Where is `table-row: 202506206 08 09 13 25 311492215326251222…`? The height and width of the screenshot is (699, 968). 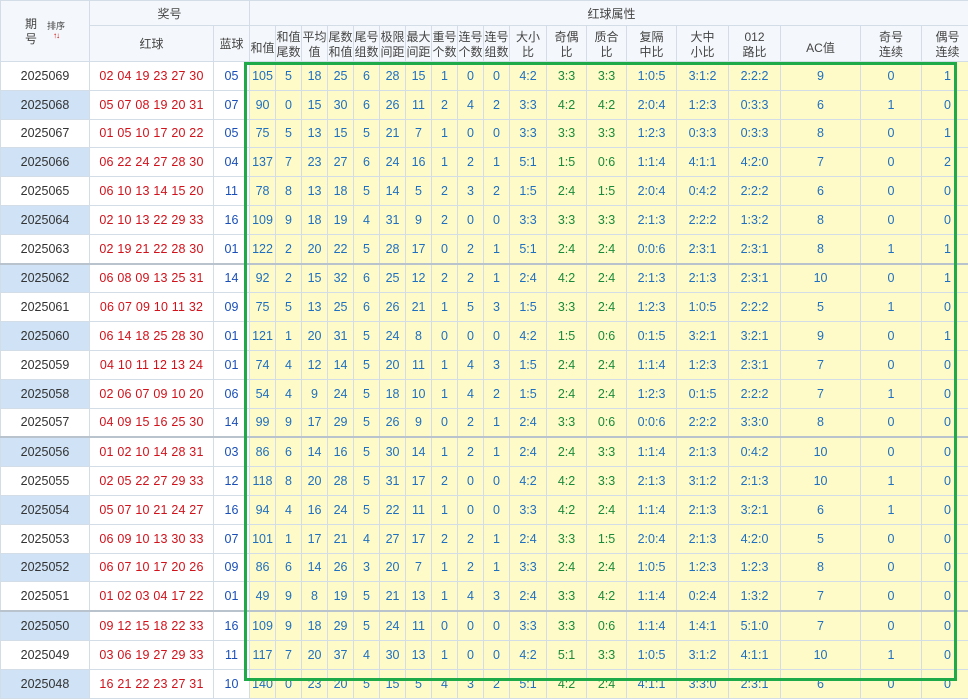
table-row: 202506206 08 09 13 25 311492215326251222… is located at coordinates (484, 278).